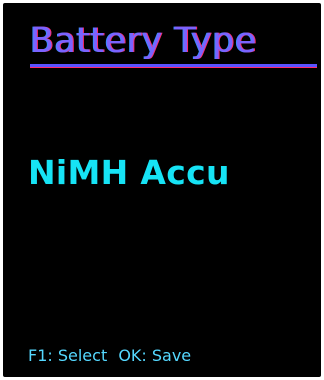 This screenshot has width=324, height=380. Describe the element at coordinates (109, 356) in the screenshot. I see `key-hints: F1: Select OK: Save` at that location.